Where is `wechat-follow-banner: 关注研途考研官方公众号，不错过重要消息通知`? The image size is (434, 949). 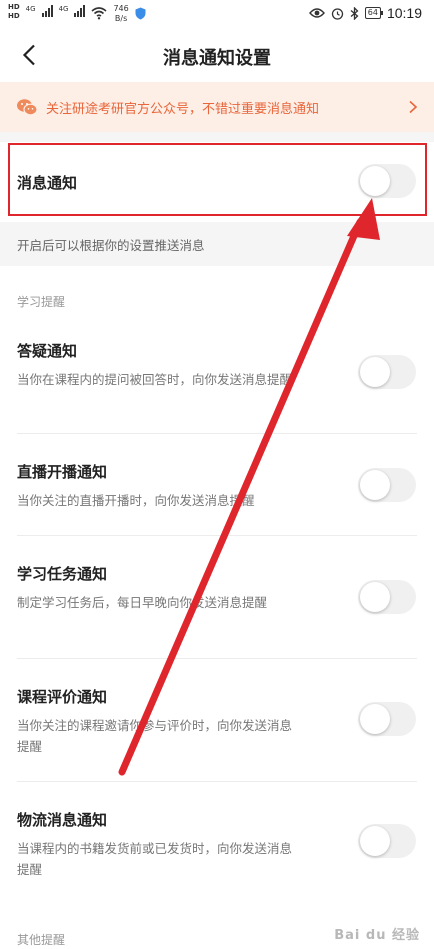 wechat-follow-banner: 关注研途考研官方公众号，不错过重要消息通知 is located at coordinates (217, 107).